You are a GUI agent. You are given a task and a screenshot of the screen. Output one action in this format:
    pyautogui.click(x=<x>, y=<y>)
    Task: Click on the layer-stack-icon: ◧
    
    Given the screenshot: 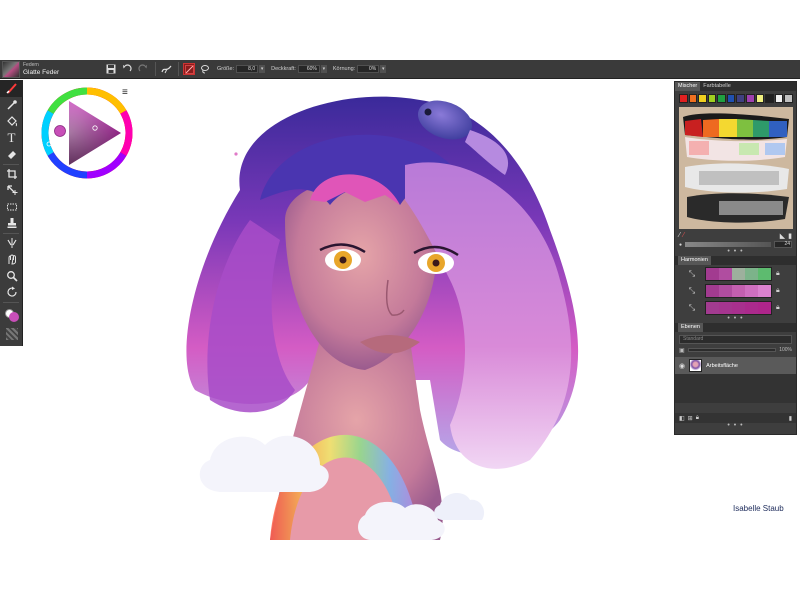 What is the action you would take?
    pyautogui.click(x=682, y=418)
    